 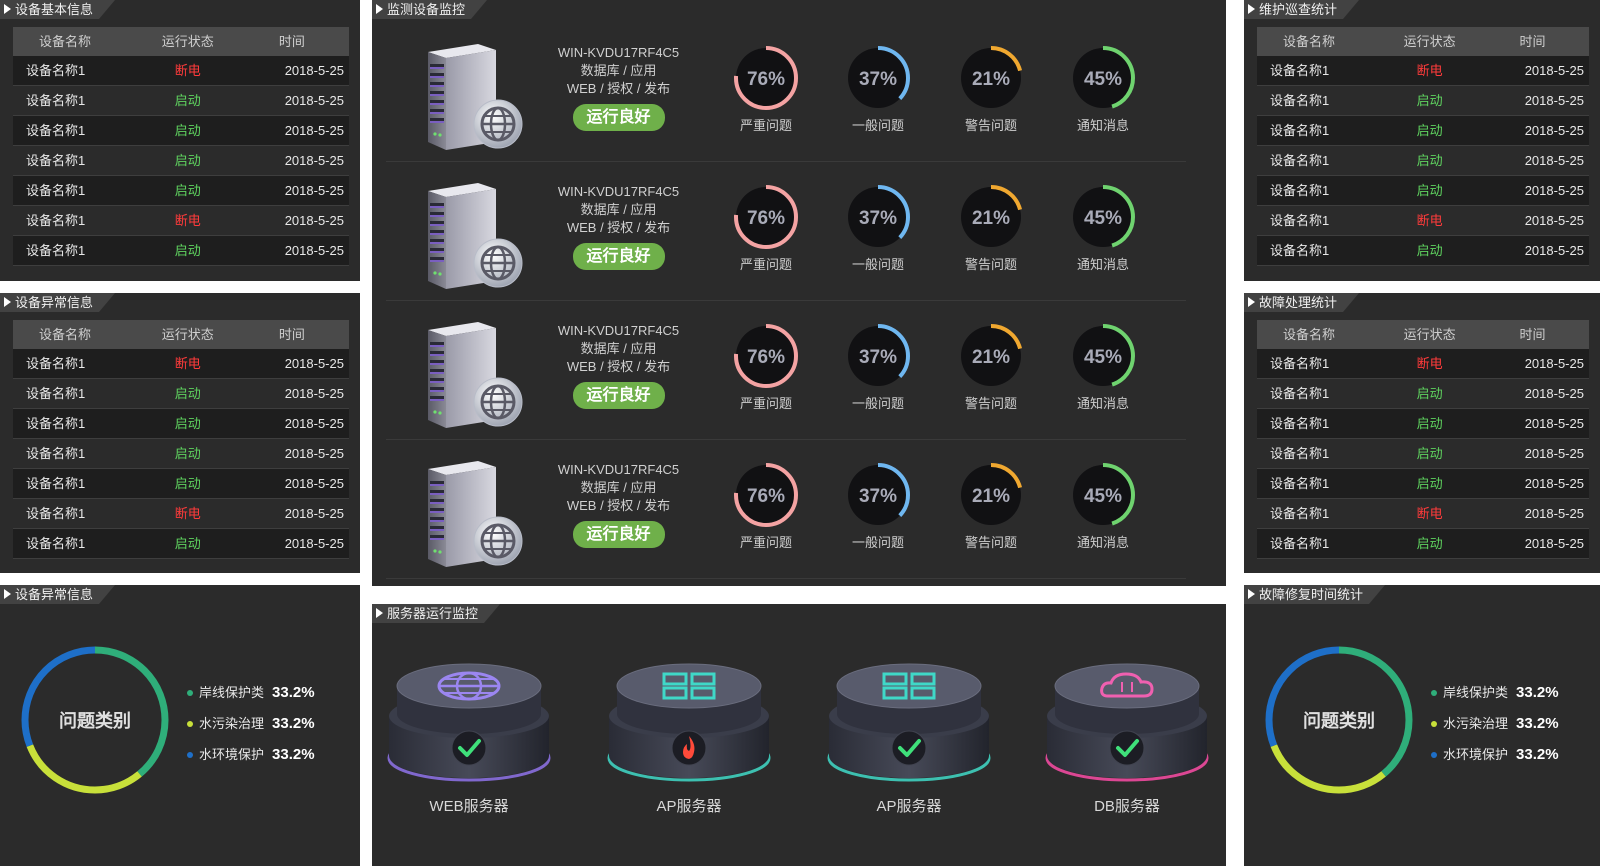 I want to click on host-roles: 数据库 / 应用, so click(x=618, y=348).